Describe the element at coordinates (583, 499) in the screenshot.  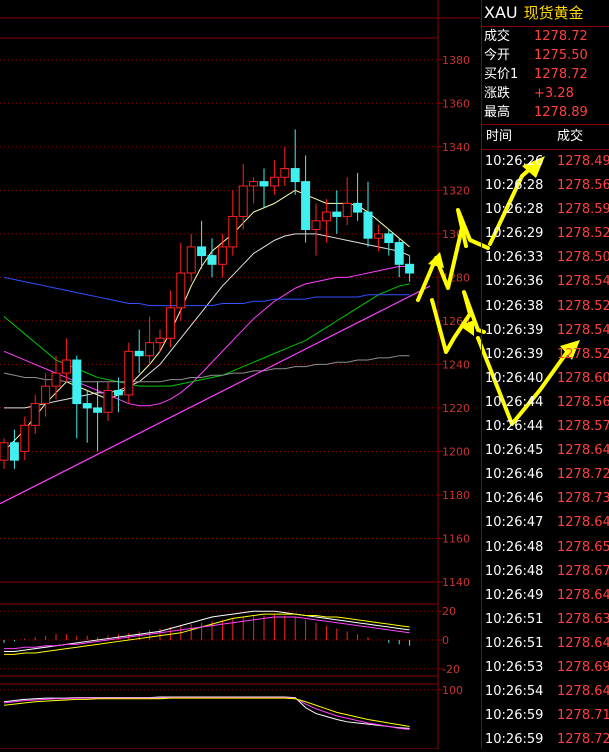
I see `trade-price: 1278.73` at that location.